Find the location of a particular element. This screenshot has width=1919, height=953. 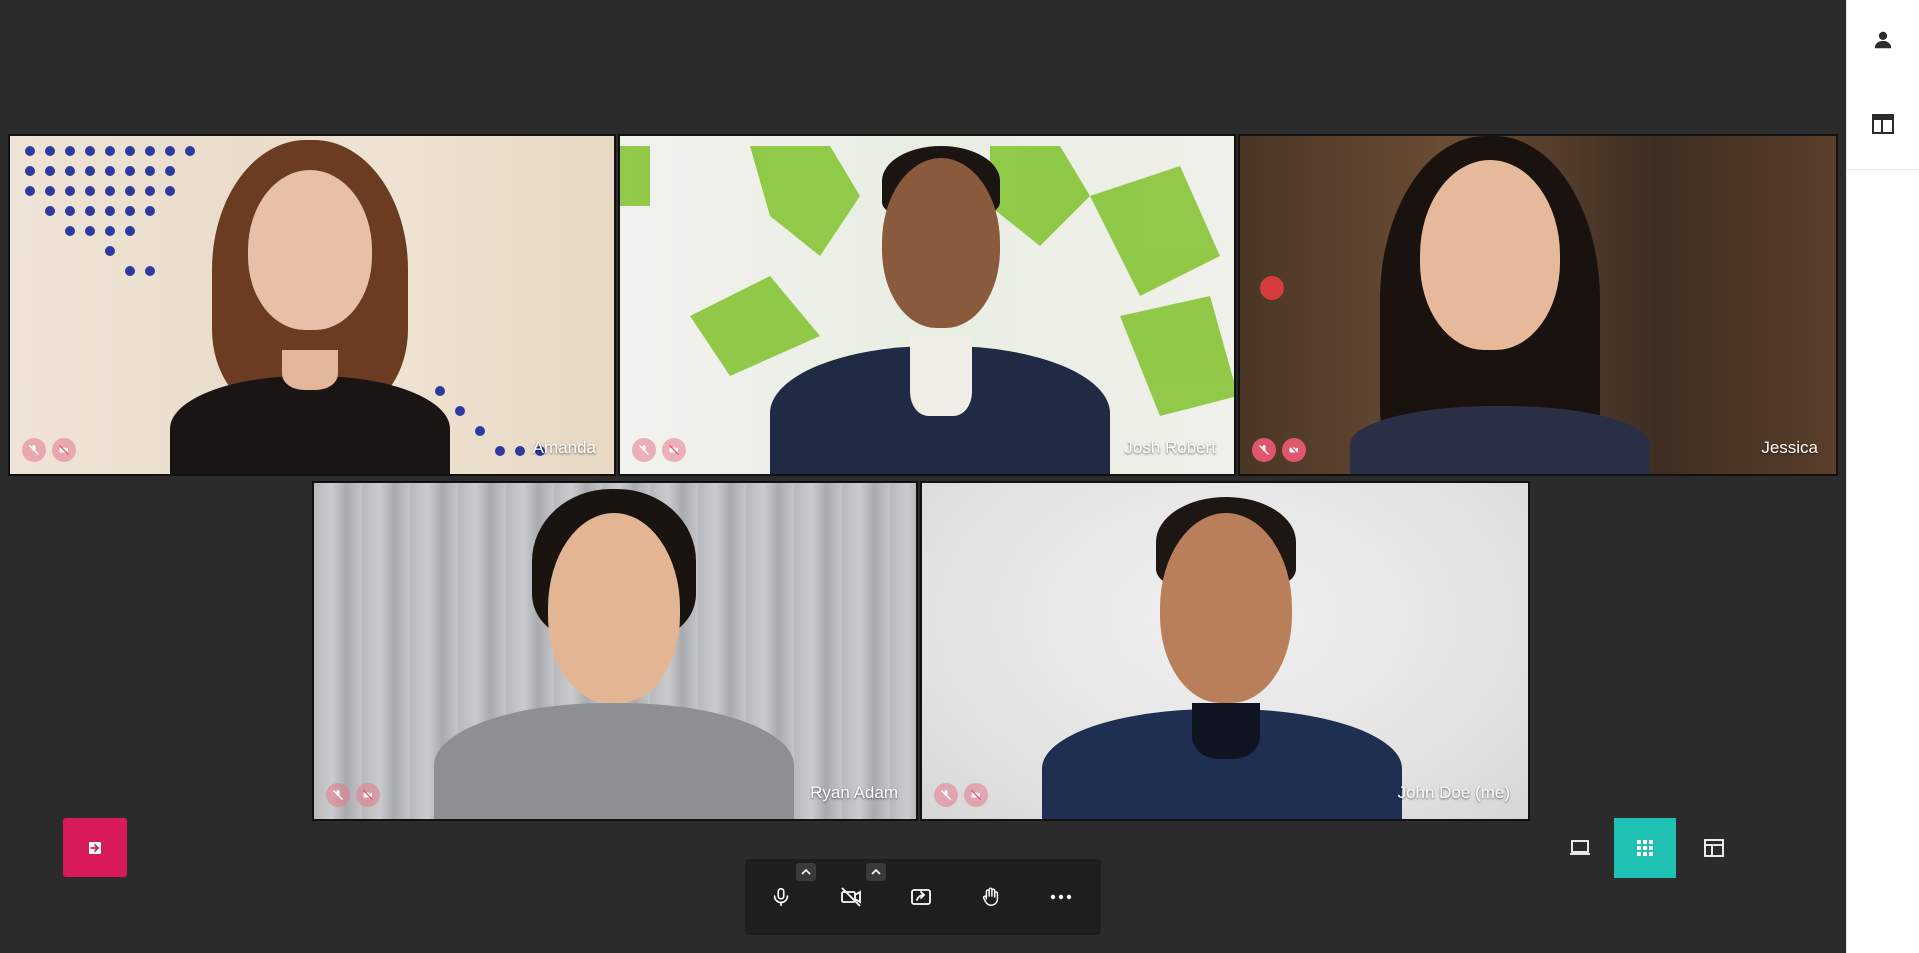

meeting-toolbar is located at coordinates (923, 897).